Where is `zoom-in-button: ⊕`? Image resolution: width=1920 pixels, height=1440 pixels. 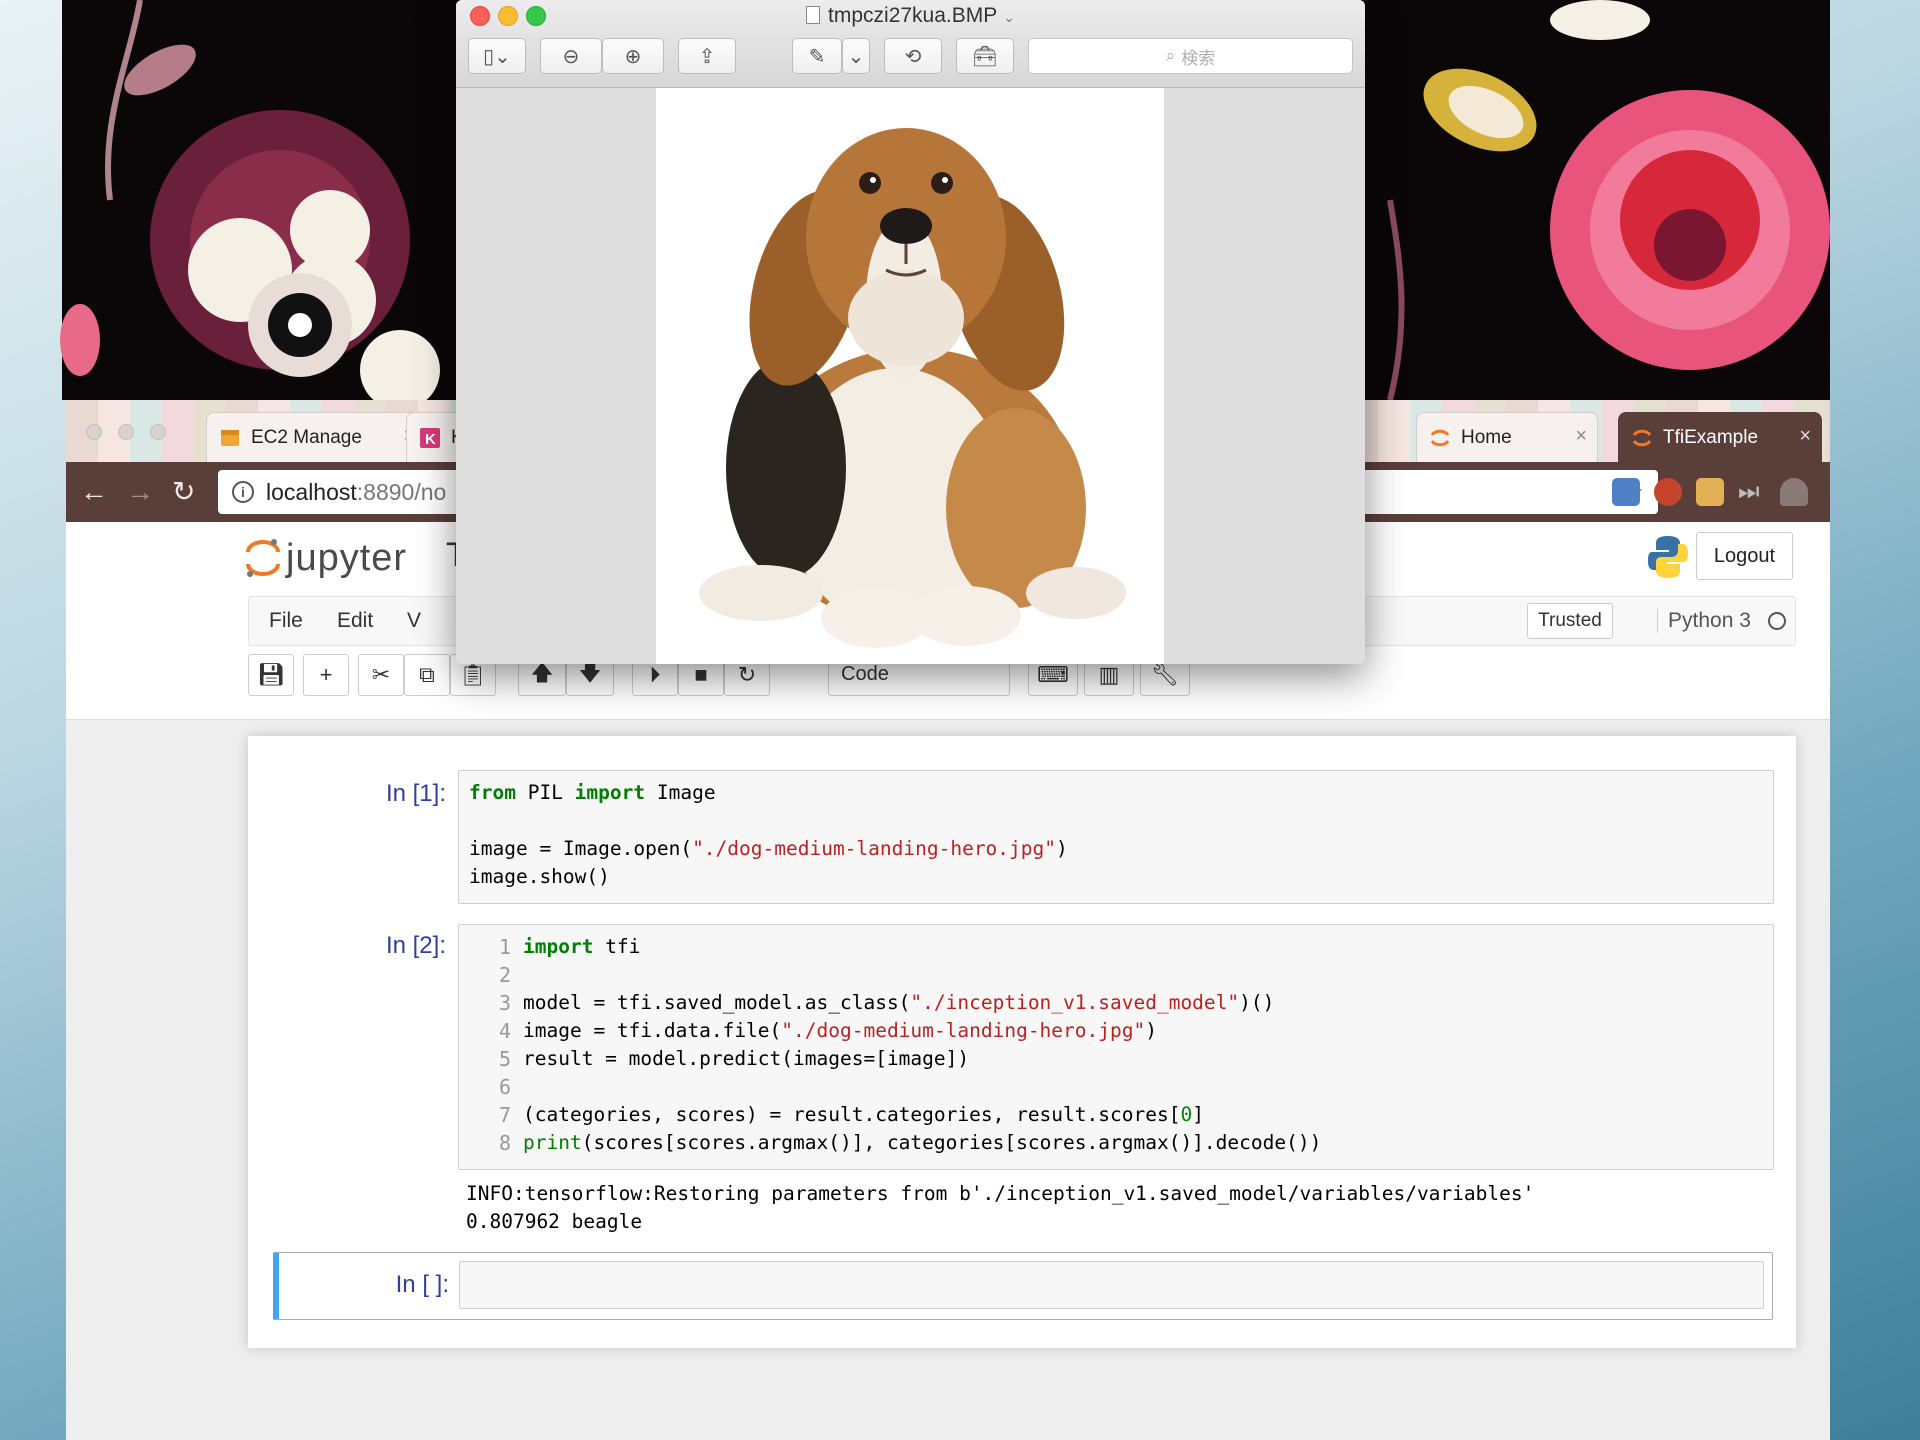 zoom-in-button: ⊕ is located at coordinates (633, 56).